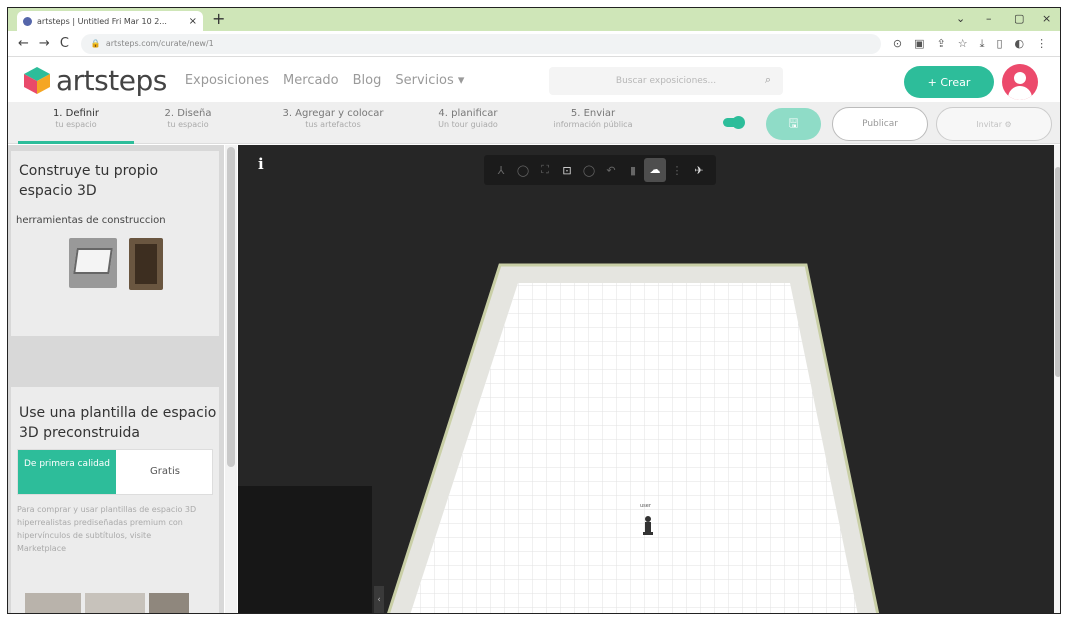  I want to click on tab-close-icon: ×, so click(193, 21).